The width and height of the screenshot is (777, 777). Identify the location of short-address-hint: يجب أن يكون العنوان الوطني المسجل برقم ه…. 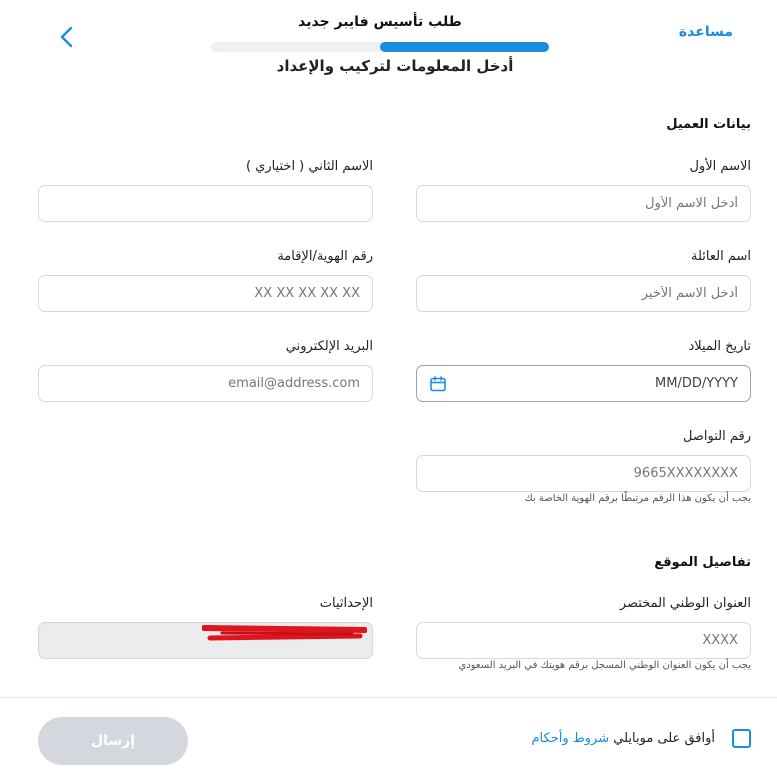
(604, 665).